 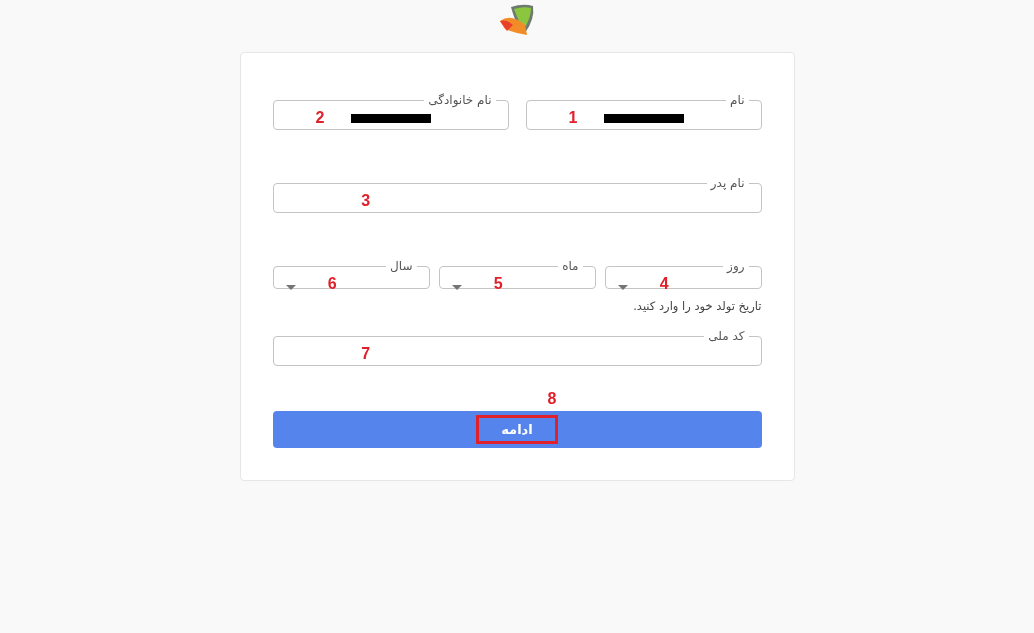 I want to click on annotation-number: 7, so click(x=366, y=354).